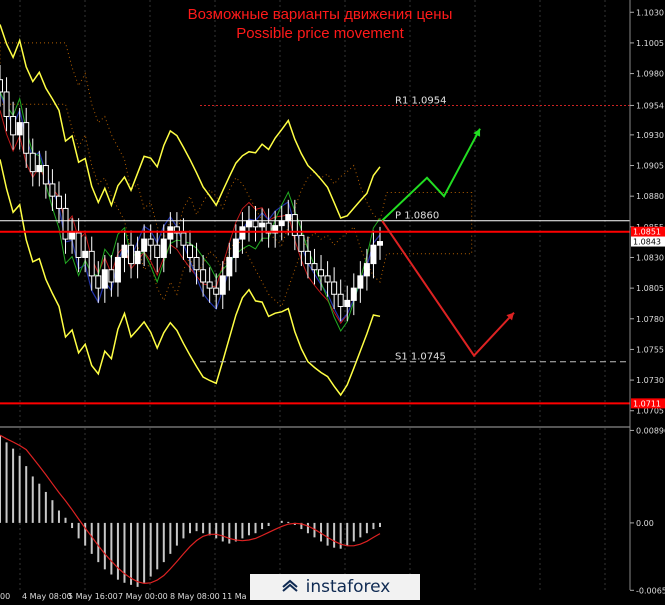 This screenshot has width=665, height=605. I want to click on price-tag-label: 1.0843, so click(647, 242).